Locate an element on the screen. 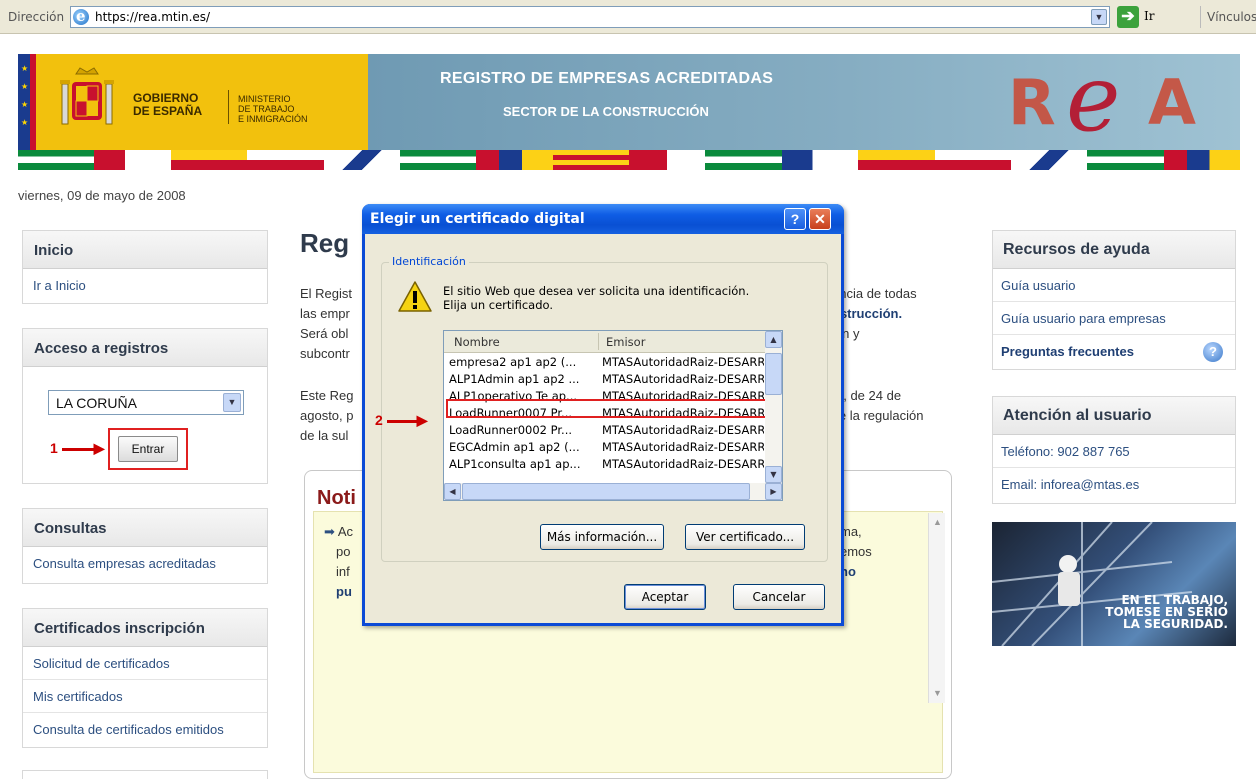  regional-flags-strip is located at coordinates (629, 160).